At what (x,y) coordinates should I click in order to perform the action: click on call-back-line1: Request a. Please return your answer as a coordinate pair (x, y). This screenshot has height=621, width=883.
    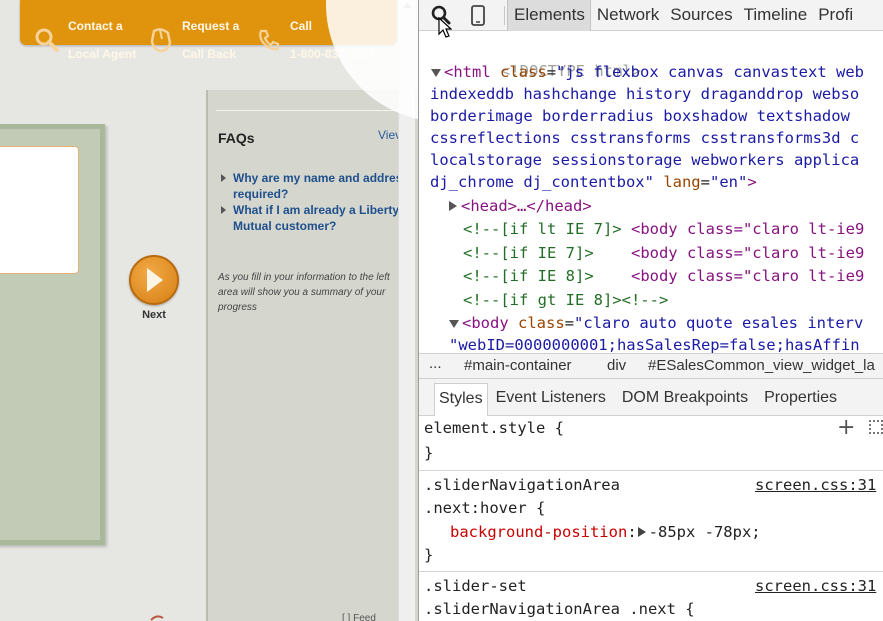
    Looking at the image, I should click on (211, 26).